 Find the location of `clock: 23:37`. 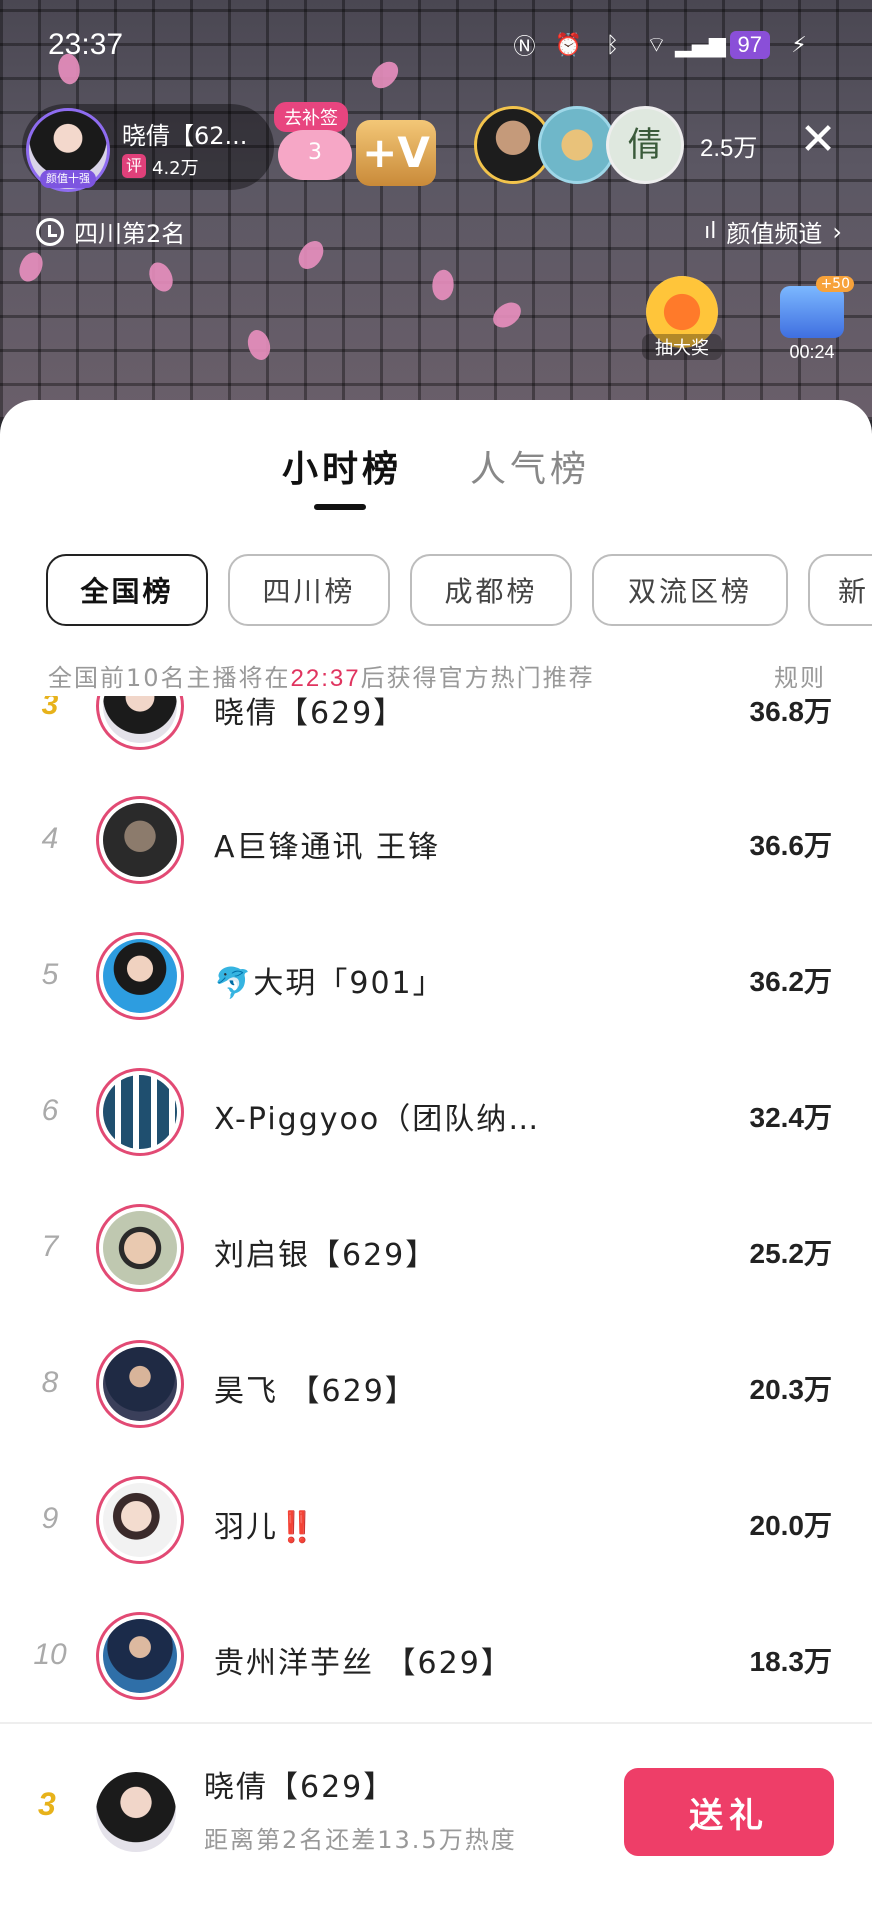

clock: 23:37 is located at coordinates (86, 44).